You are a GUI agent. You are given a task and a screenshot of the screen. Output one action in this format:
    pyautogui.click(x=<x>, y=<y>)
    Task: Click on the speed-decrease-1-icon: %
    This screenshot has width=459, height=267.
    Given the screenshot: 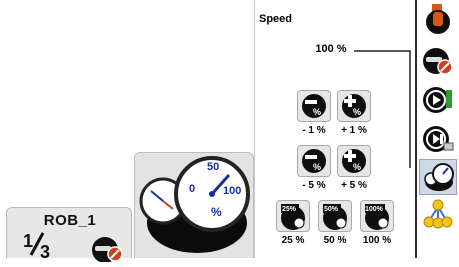 What is the action you would take?
    pyautogui.click(x=314, y=106)
    